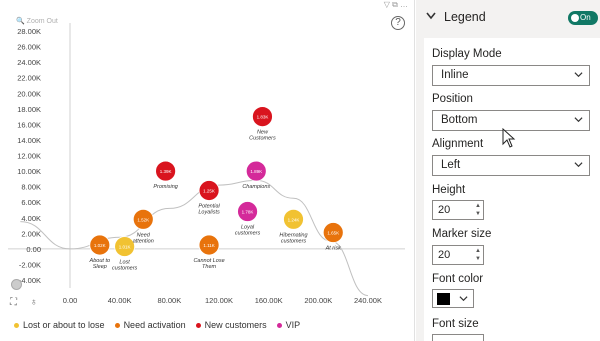  Describe the element at coordinates (263, 117) in the screenshot. I see `data-point-value: 1.83K` at that location.